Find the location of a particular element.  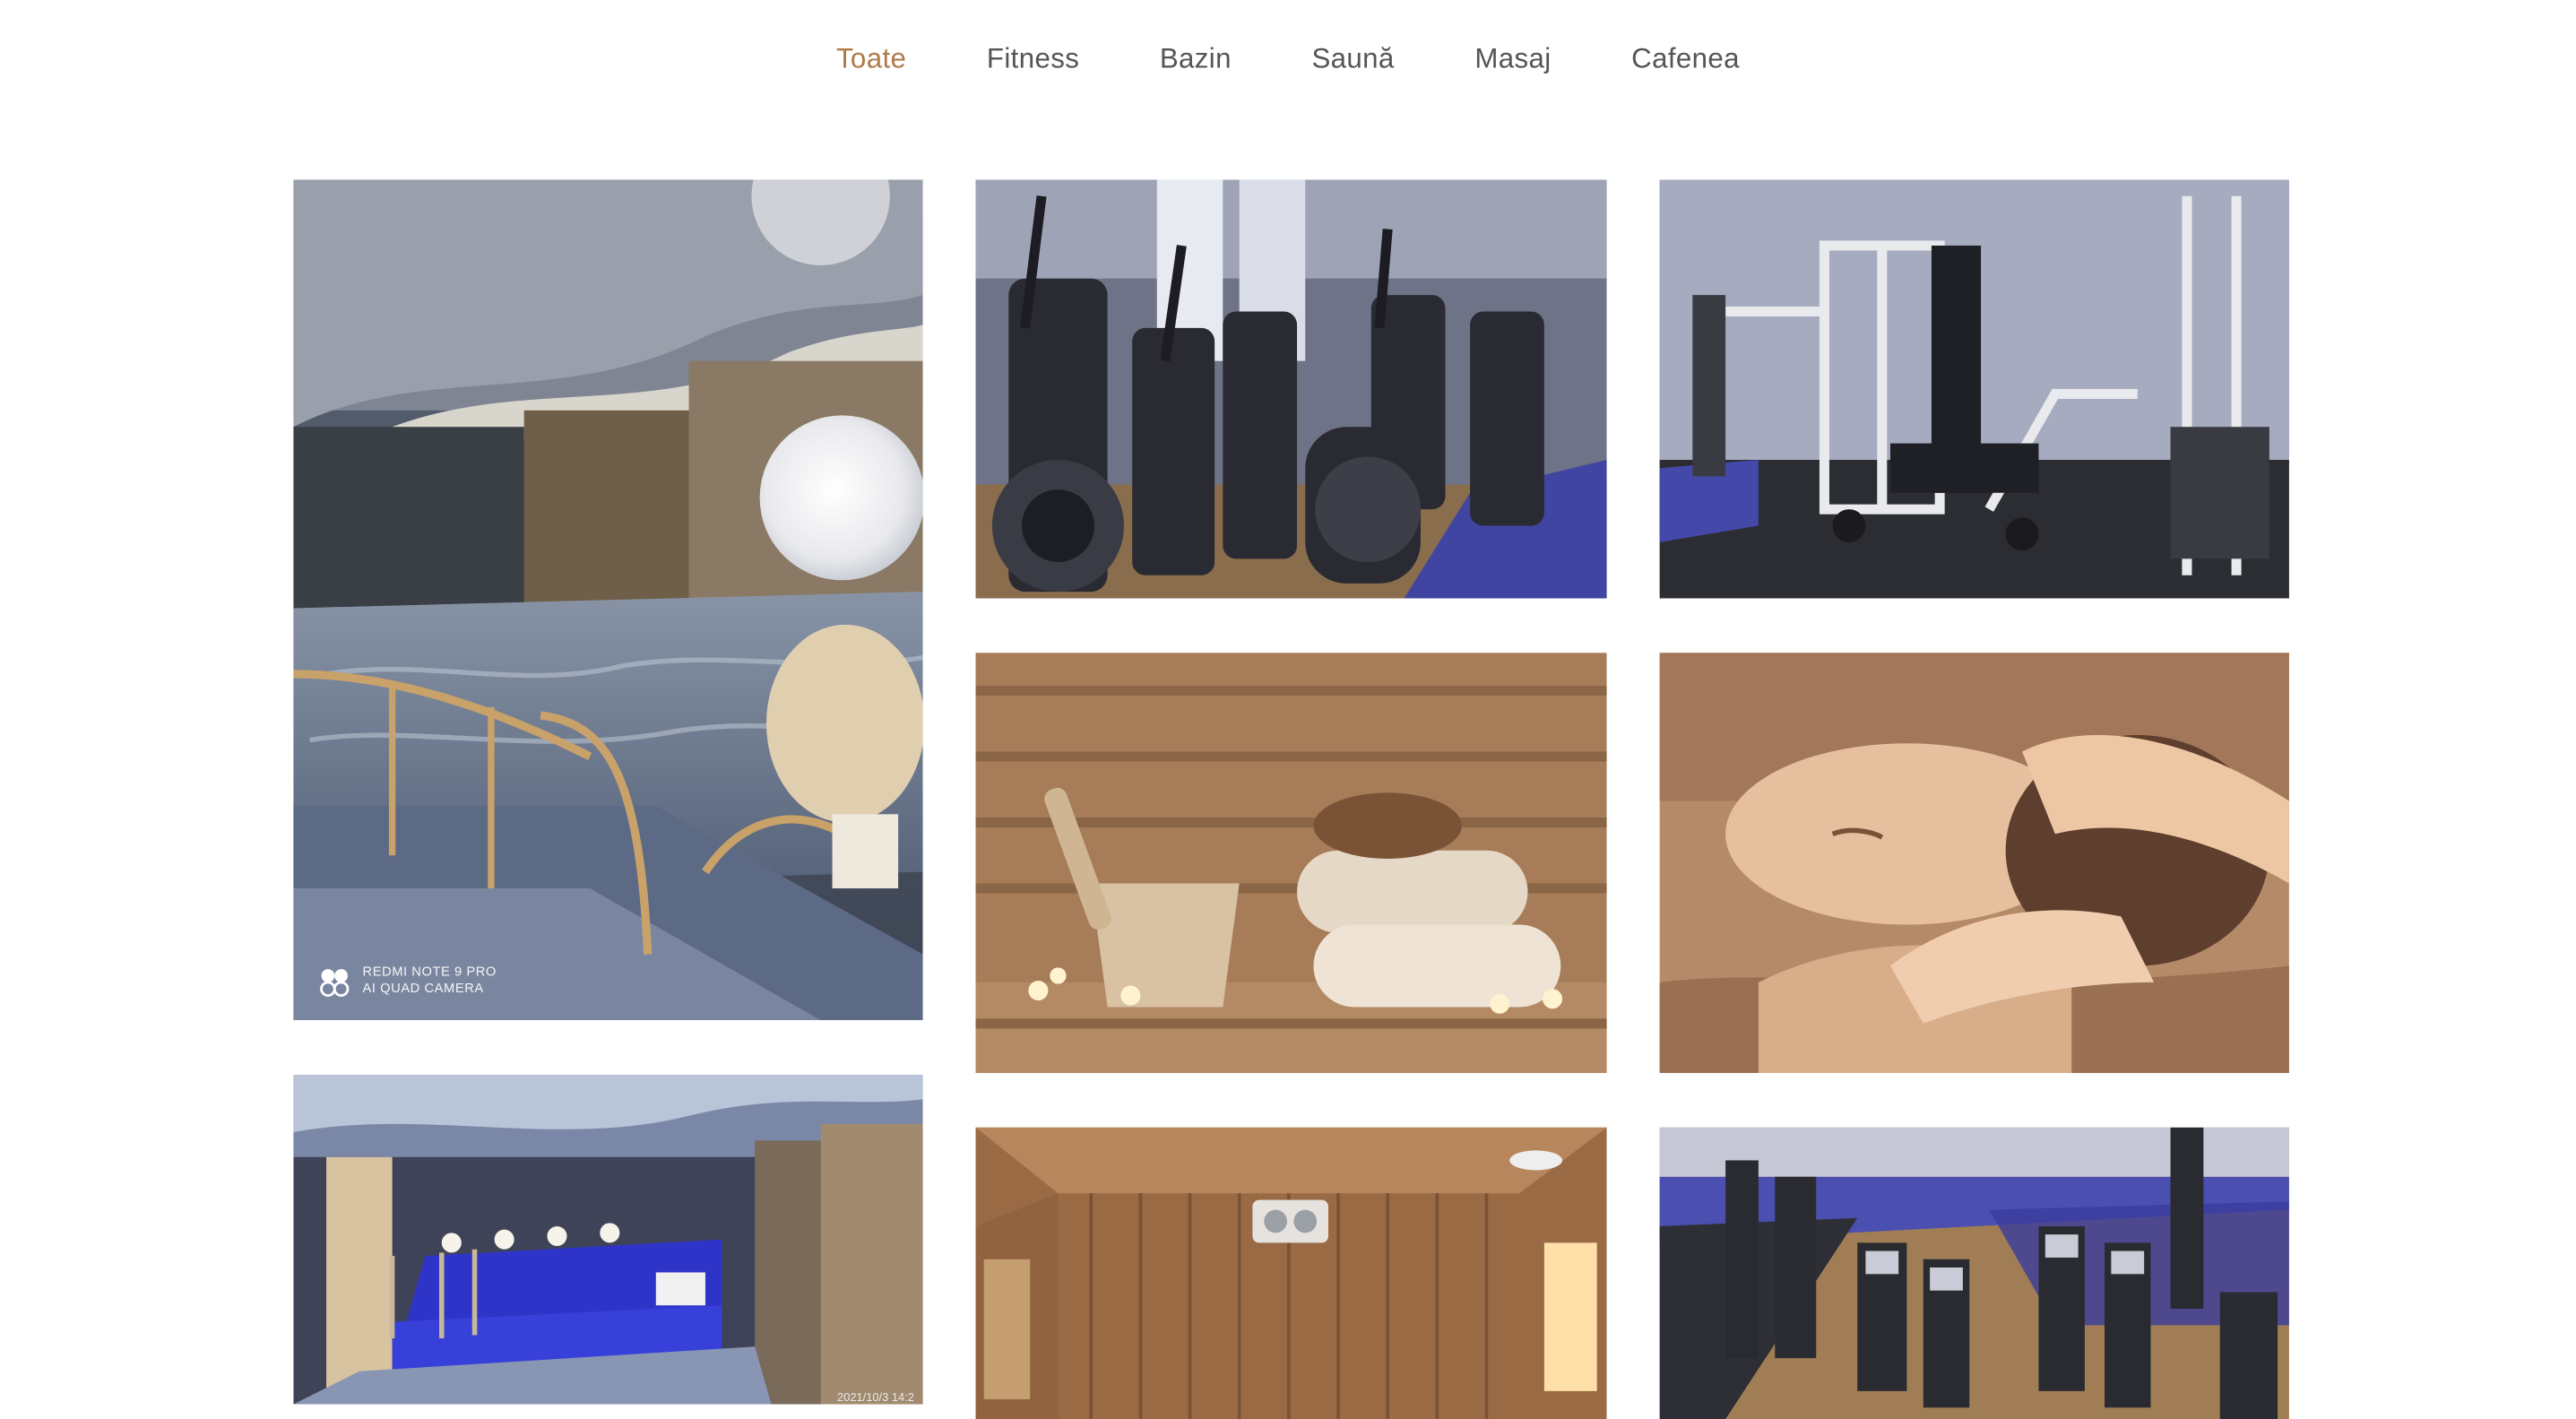

jacuzzi-image is located at coordinates (608, 600).